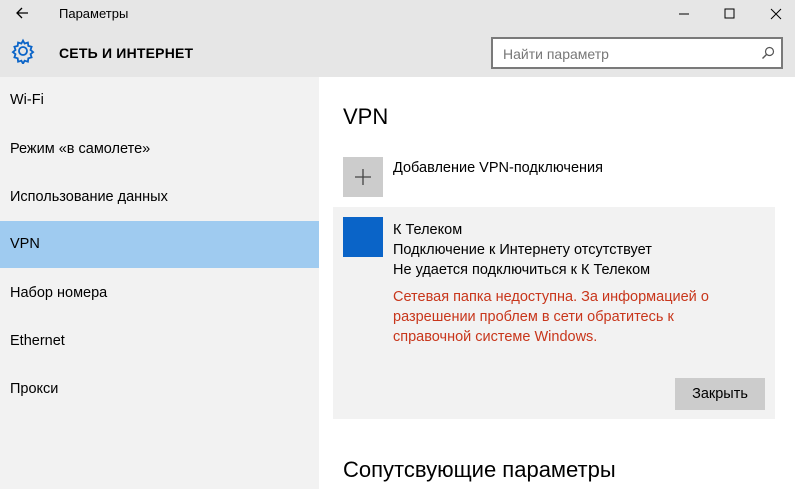 This screenshot has height=489, width=795. I want to click on add-vpn-button, so click(363, 177).